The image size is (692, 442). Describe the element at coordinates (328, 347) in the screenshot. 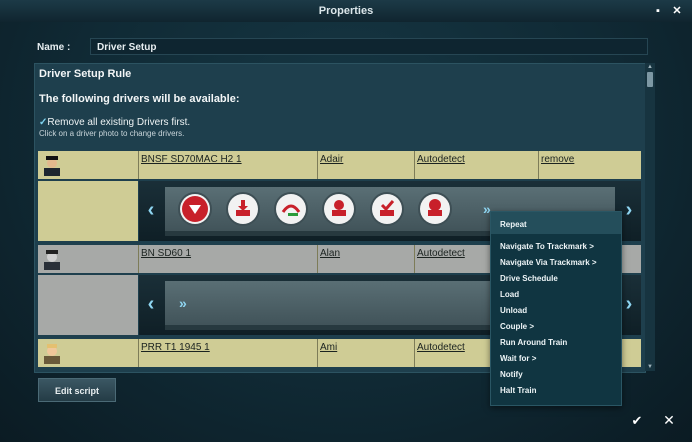

I see `driver-name-link: Ami` at that location.